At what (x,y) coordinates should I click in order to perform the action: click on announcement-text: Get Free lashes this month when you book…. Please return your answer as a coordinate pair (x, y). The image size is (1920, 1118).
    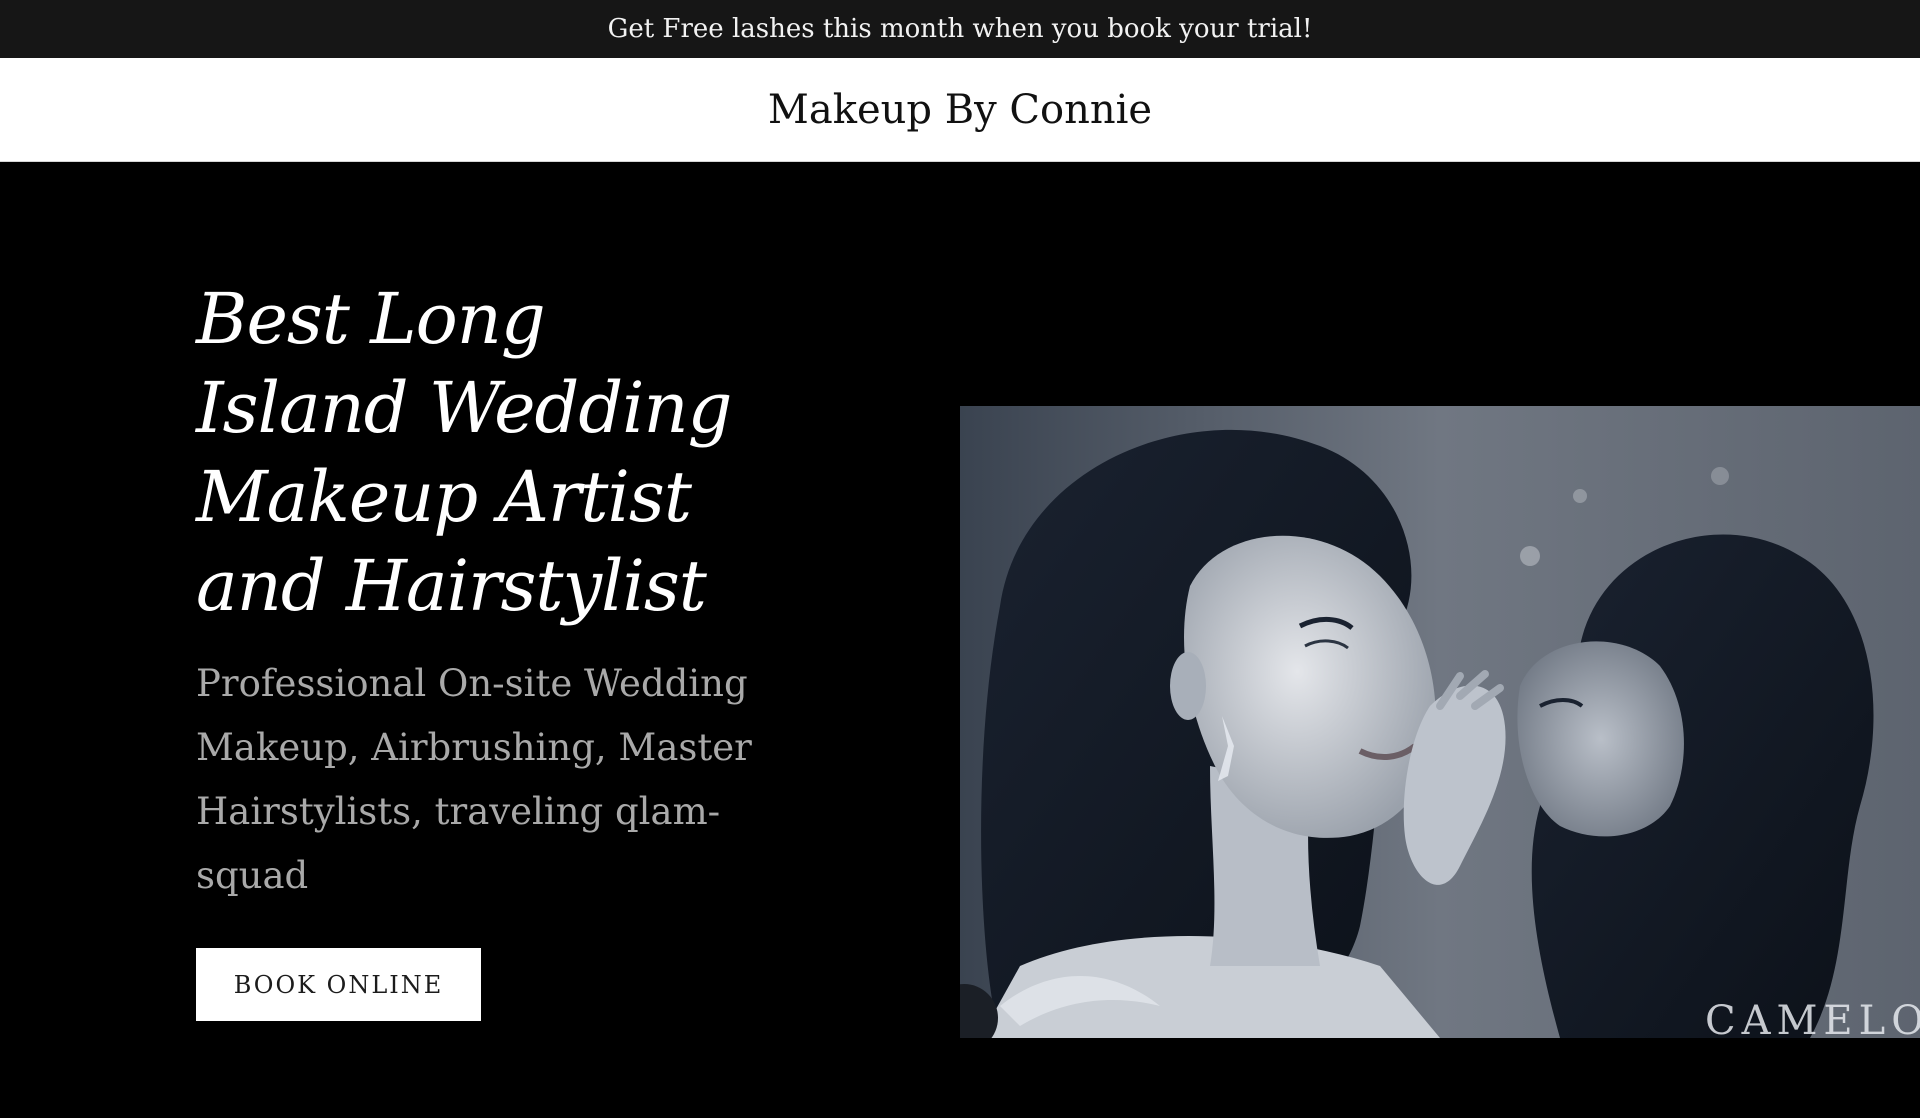
    Looking at the image, I should click on (960, 29).